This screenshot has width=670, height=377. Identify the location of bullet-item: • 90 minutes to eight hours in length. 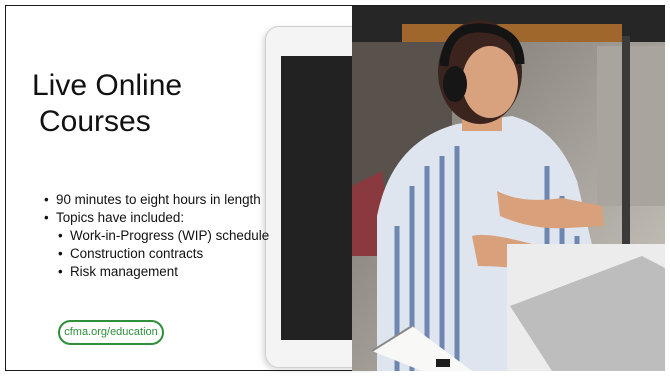
(152, 199).